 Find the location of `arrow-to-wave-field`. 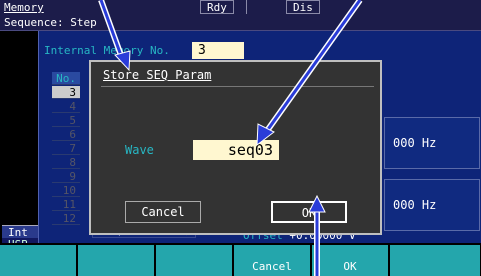

arrow-to-wave-field is located at coordinates (309, 73).